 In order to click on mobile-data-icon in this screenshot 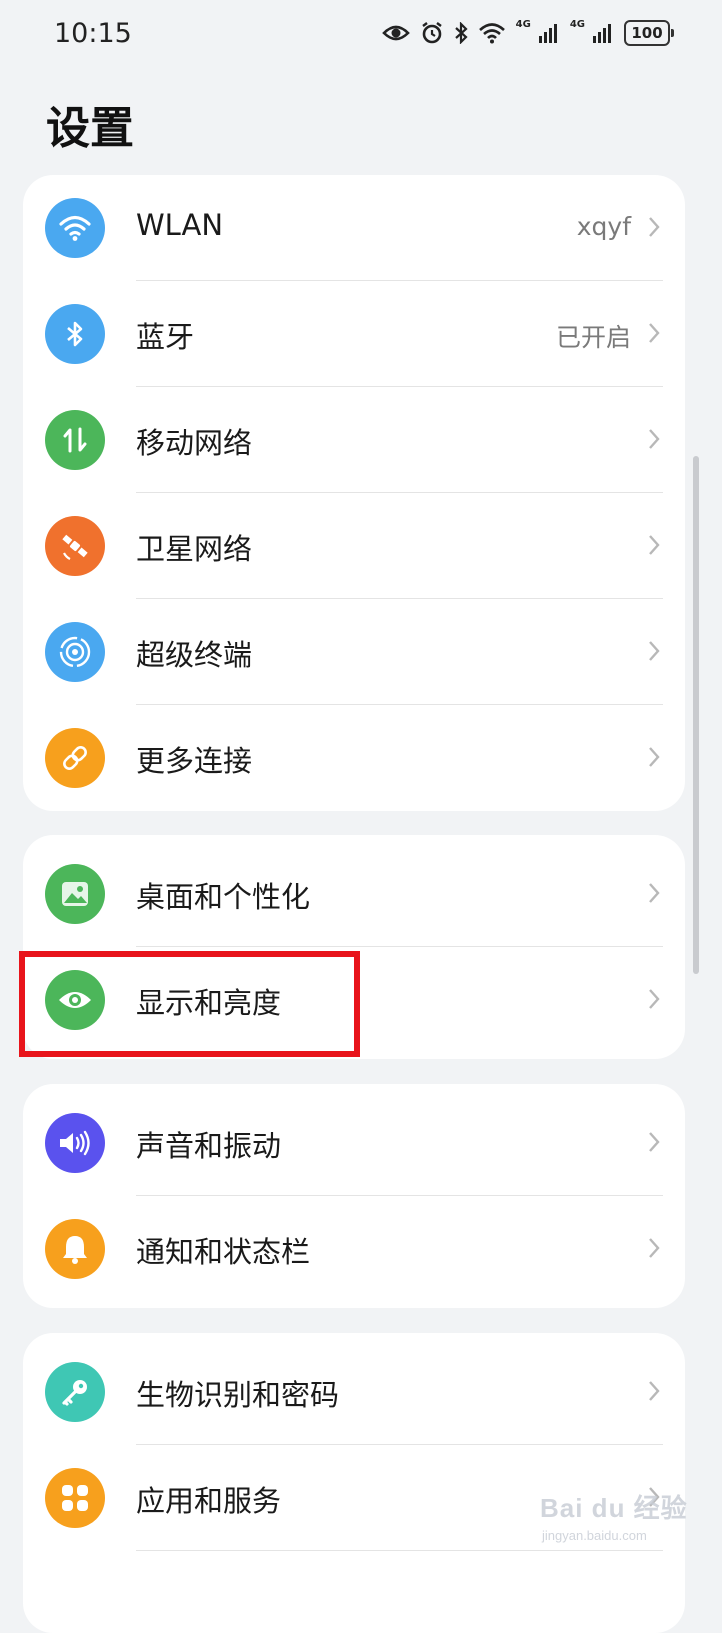, I will do `click(75, 440)`.